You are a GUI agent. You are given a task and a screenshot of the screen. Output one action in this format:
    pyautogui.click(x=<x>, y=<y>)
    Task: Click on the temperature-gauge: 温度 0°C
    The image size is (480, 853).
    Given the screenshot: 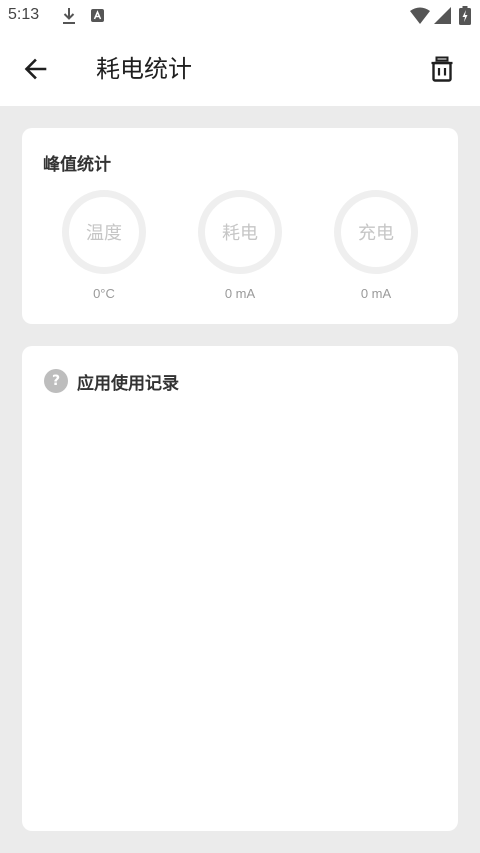 What is the action you would take?
    pyautogui.click(x=104, y=250)
    